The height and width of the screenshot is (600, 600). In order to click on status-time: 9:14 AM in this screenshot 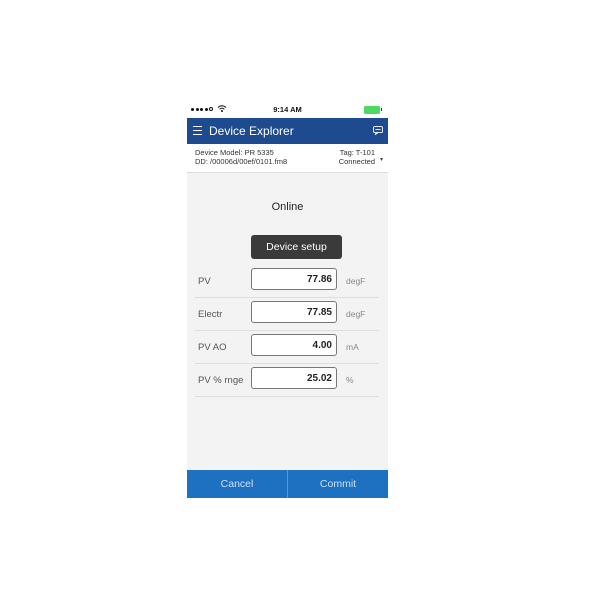, I will do `click(287, 109)`.